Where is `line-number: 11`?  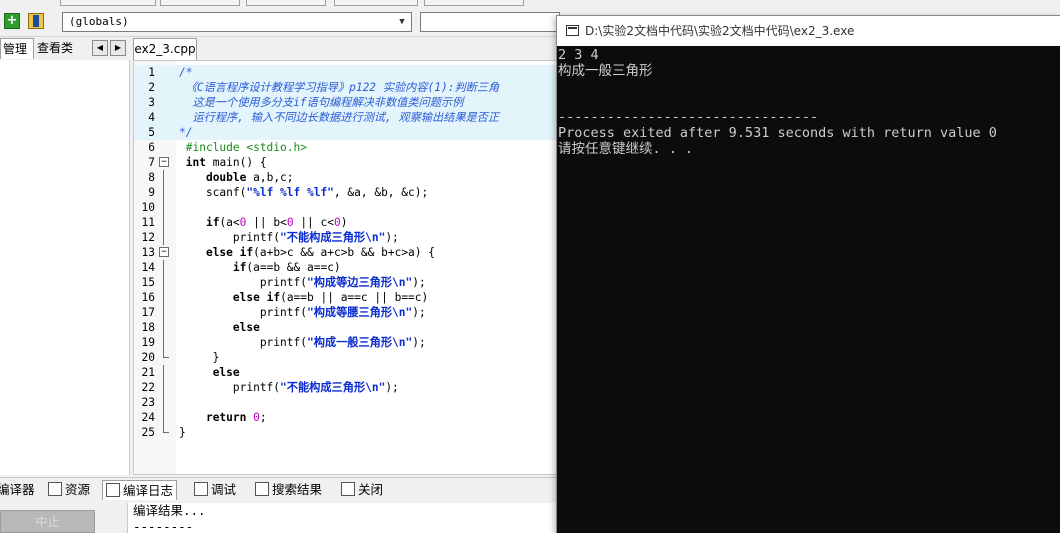 line-number: 11 is located at coordinates (148, 222).